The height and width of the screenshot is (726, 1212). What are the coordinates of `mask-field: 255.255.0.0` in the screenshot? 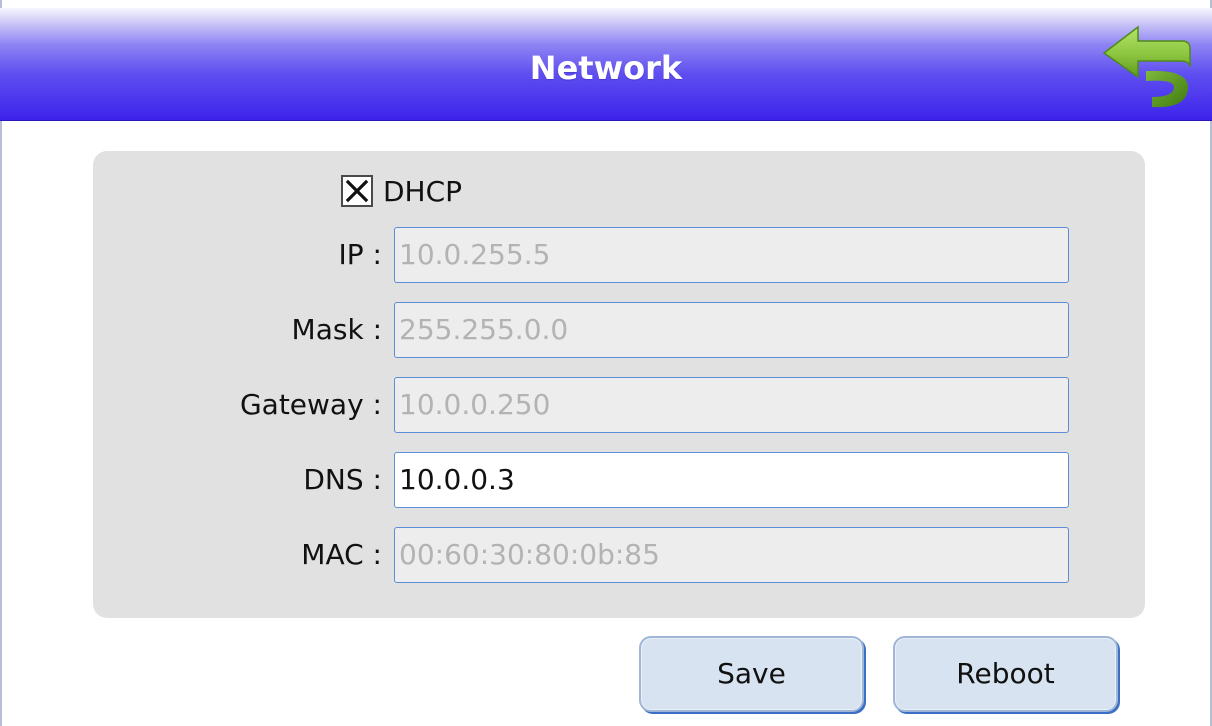 It's located at (731, 330).